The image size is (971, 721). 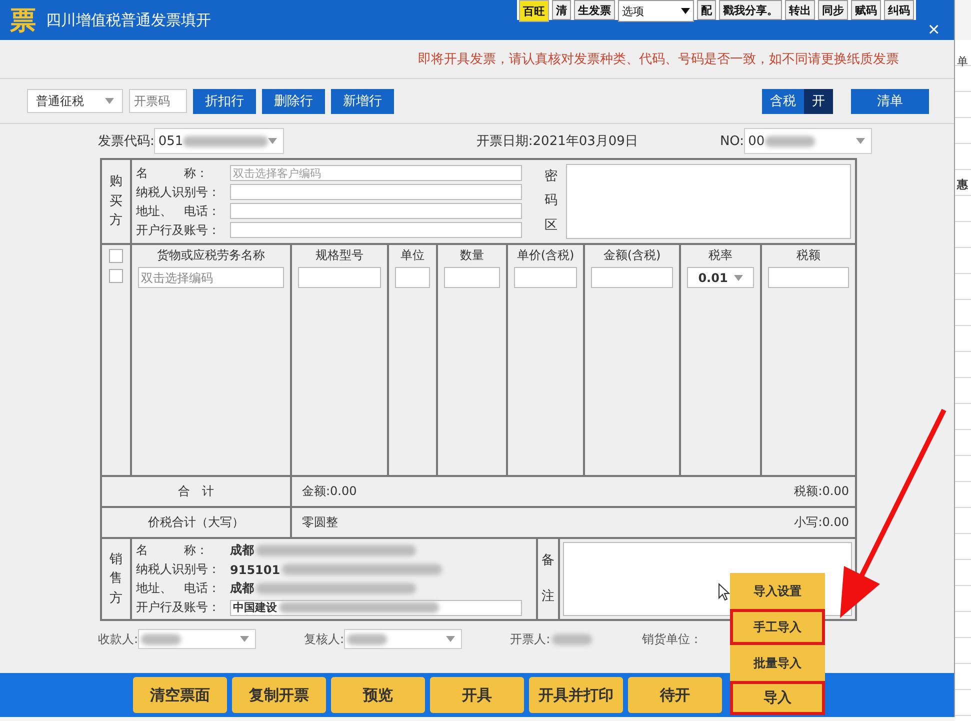 What do you see at coordinates (324, 639) in the screenshot?
I see `signer-label: 复核人:` at bounding box center [324, 639].